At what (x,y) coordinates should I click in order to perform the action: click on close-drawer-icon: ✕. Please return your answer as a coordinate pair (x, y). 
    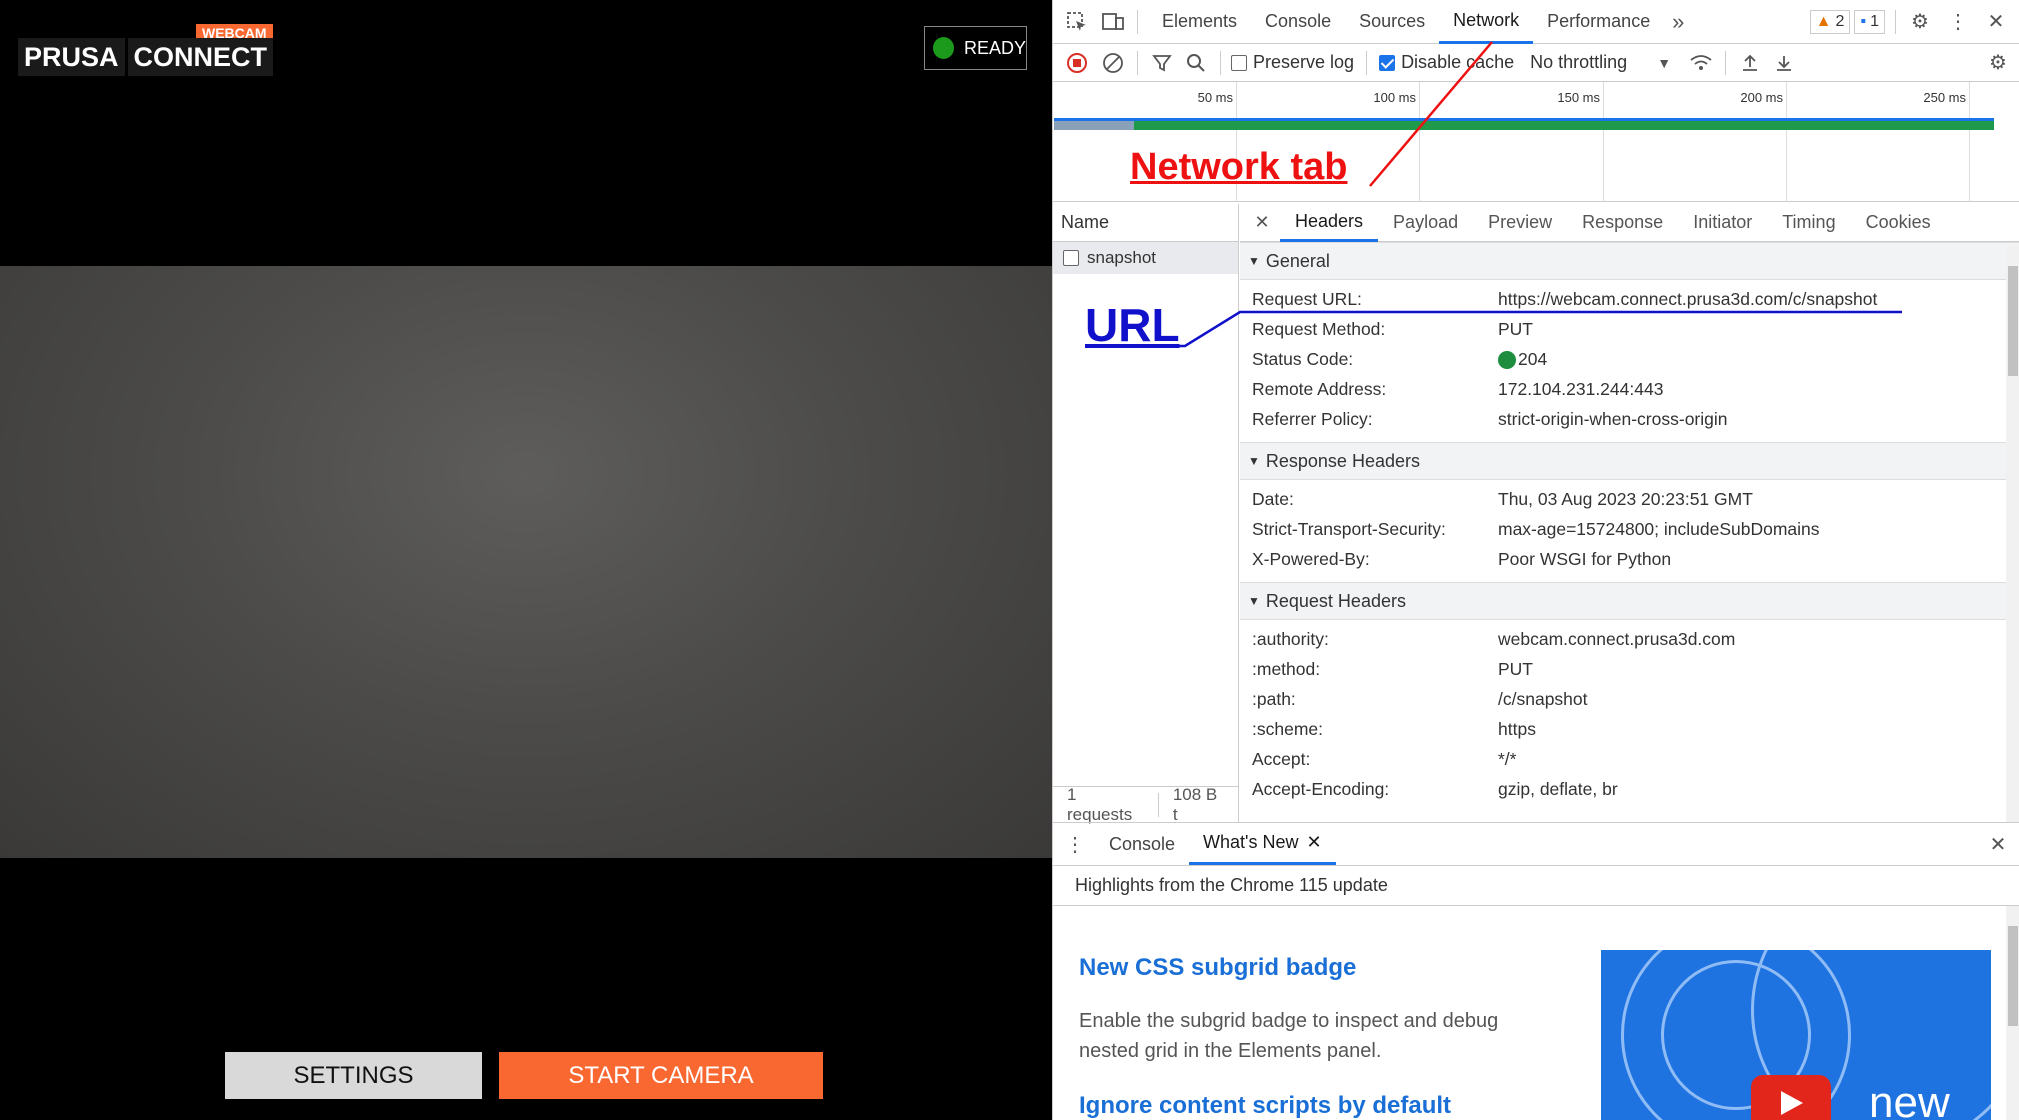
    Looking at the image, I should click on (1998, 844).